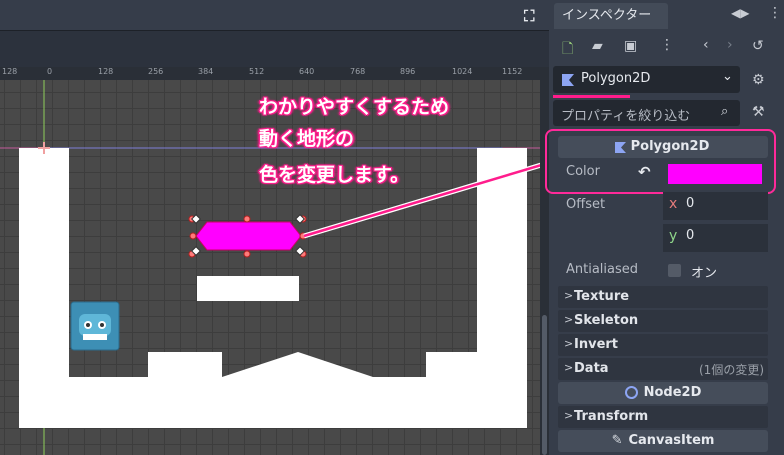 This screenshot has height=455, width=784. What do you see at coordinates (663, 297) in the screenshot?
I see `fold-texture: > Texture` at bounding box center [663, 297].